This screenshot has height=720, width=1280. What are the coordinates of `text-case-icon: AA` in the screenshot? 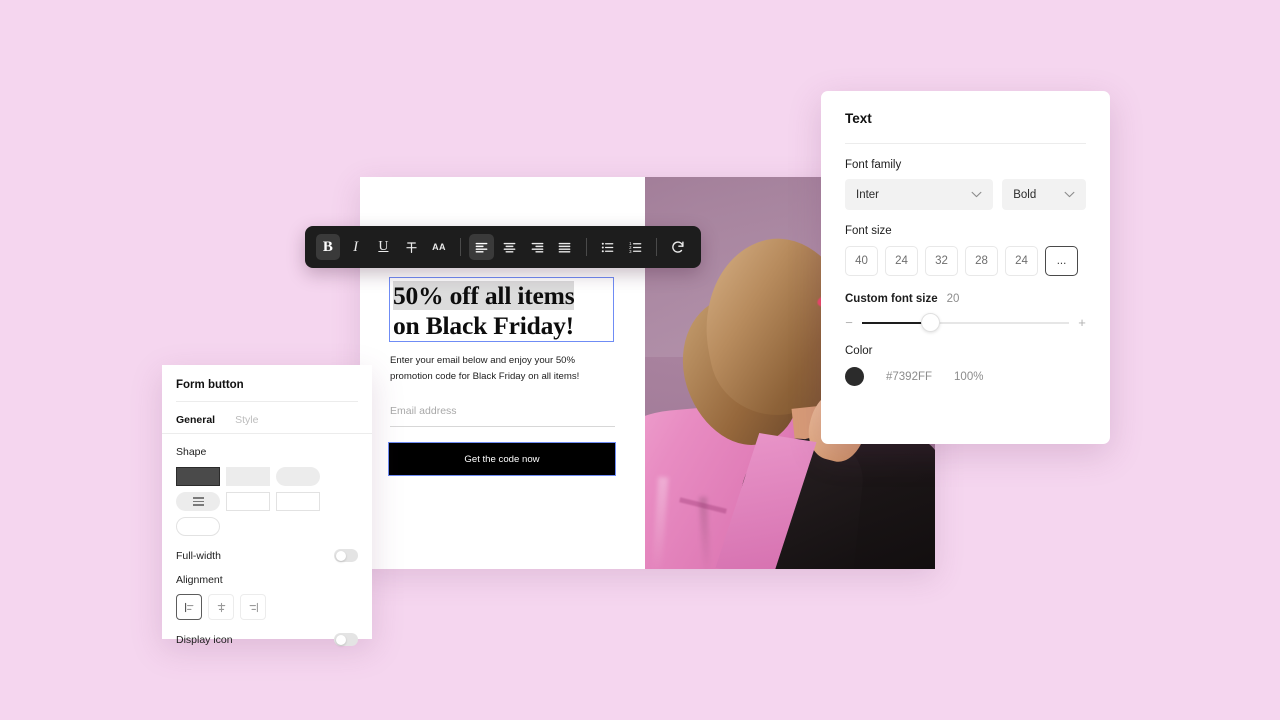 It's located at (439, 247).